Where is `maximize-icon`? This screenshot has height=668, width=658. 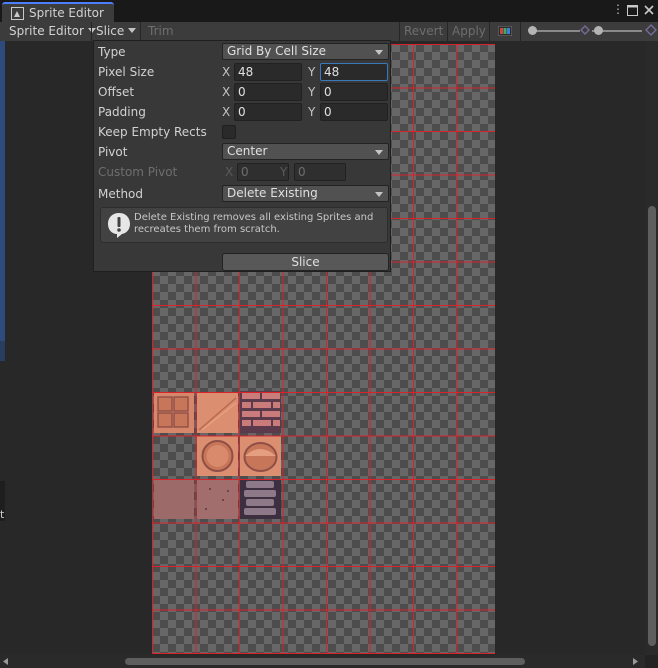
maximize-icon is located at coordinates (632, 10).